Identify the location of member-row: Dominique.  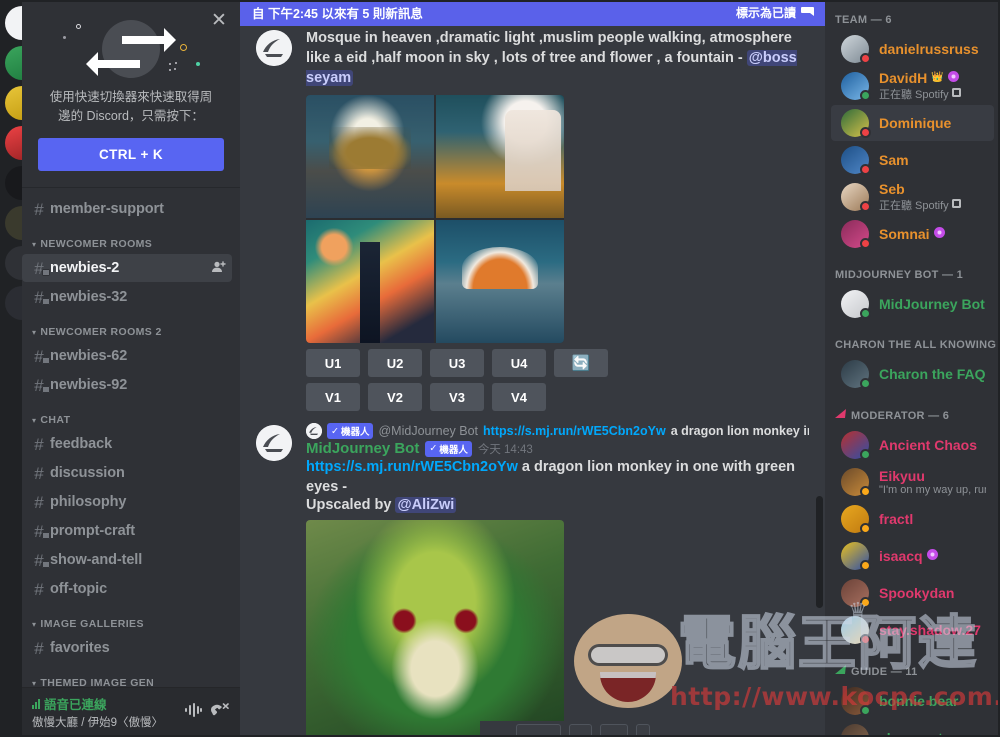
(912, 123).